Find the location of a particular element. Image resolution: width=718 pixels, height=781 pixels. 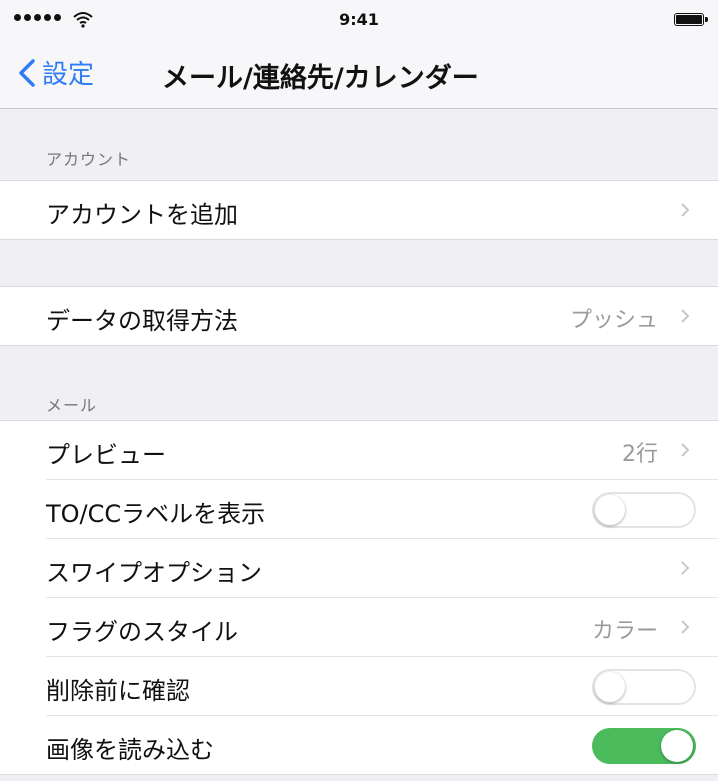

show-to-cc-row: TO/CCラベルを表示 is located at coordinates (382, 509).